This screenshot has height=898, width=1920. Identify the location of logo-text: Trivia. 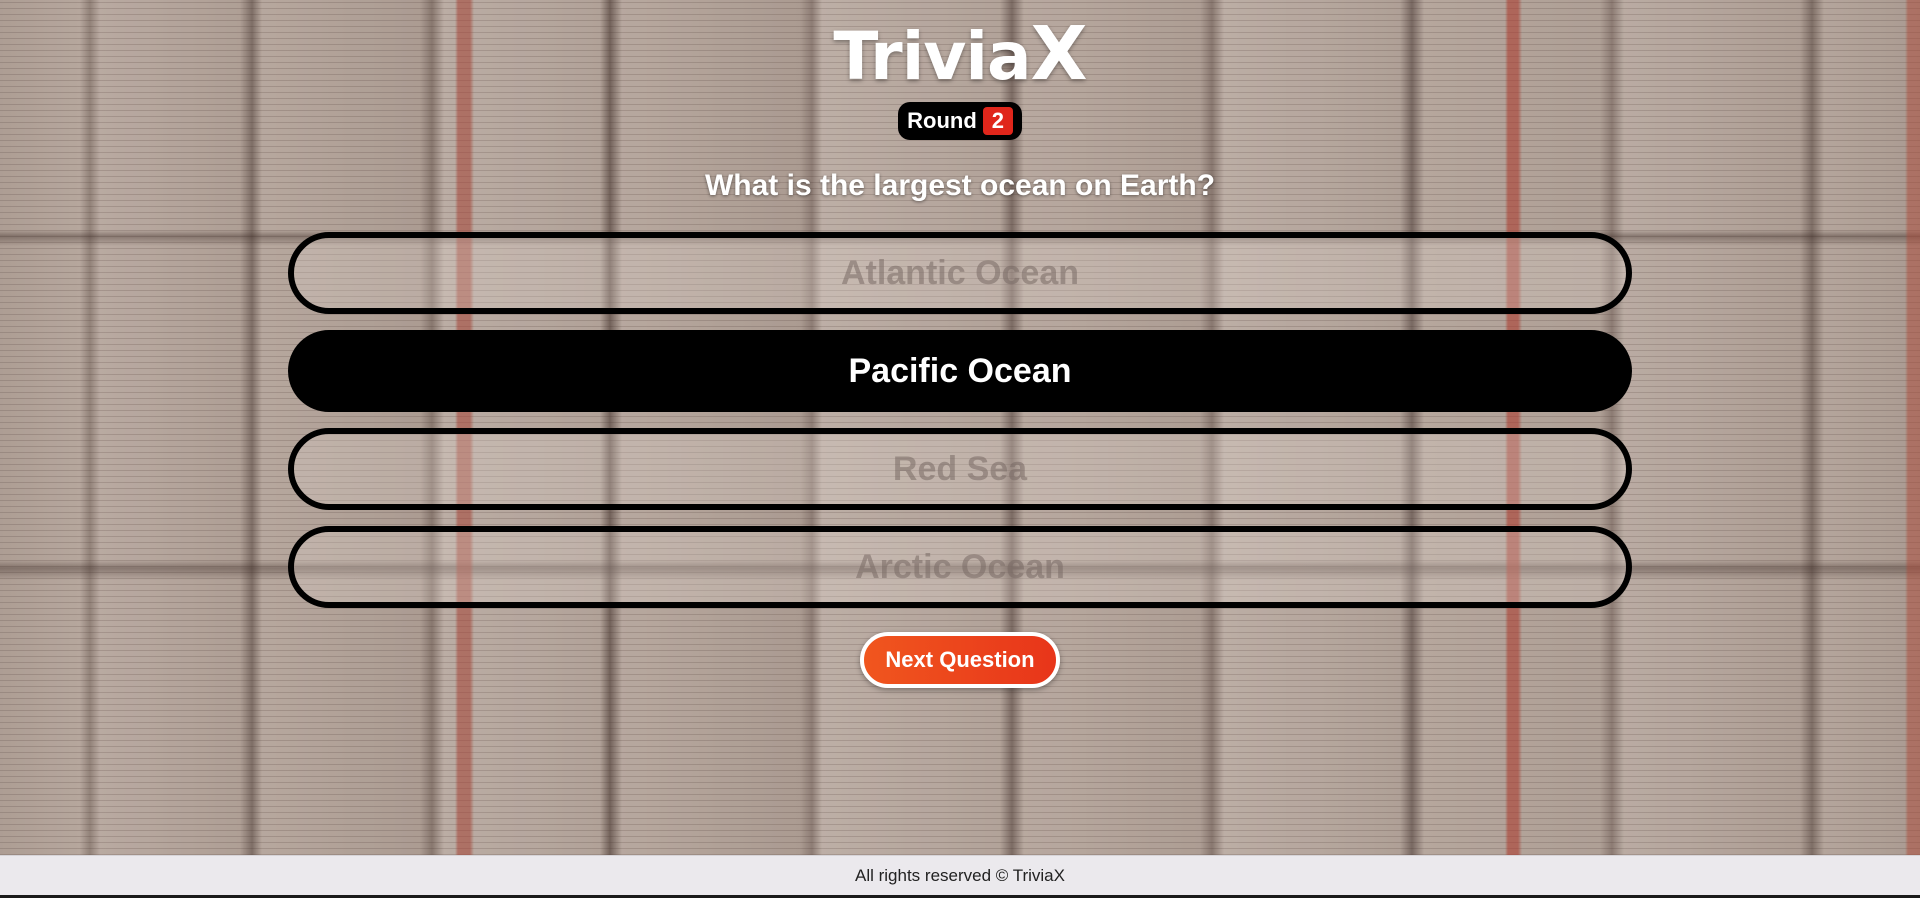
(932, 56).